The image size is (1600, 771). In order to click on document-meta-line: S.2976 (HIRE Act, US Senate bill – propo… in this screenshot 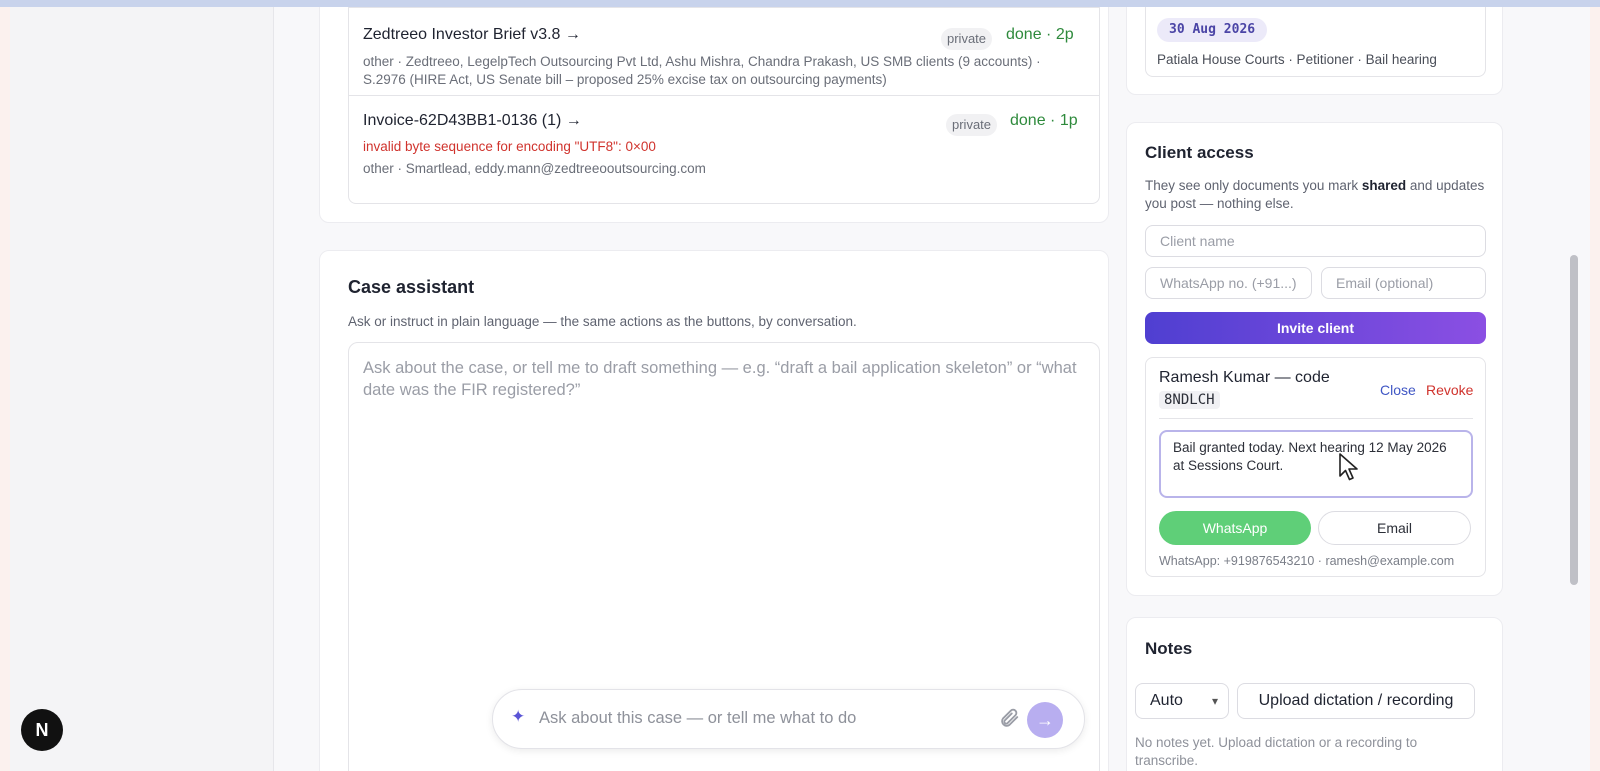, I will do `click(625, 79)`.